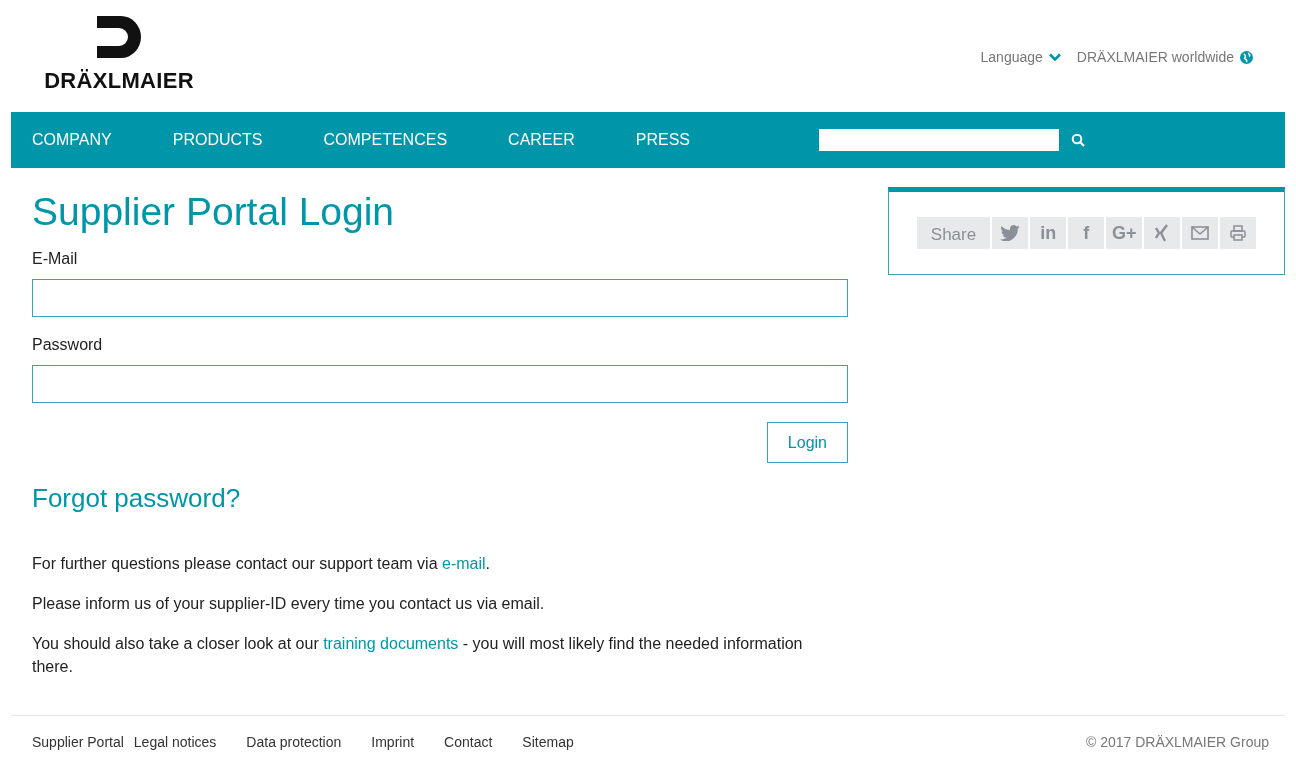  Describe the element at coordinates (55, 259) in the screenshot. I see `field-label: E-Mail` at that location.